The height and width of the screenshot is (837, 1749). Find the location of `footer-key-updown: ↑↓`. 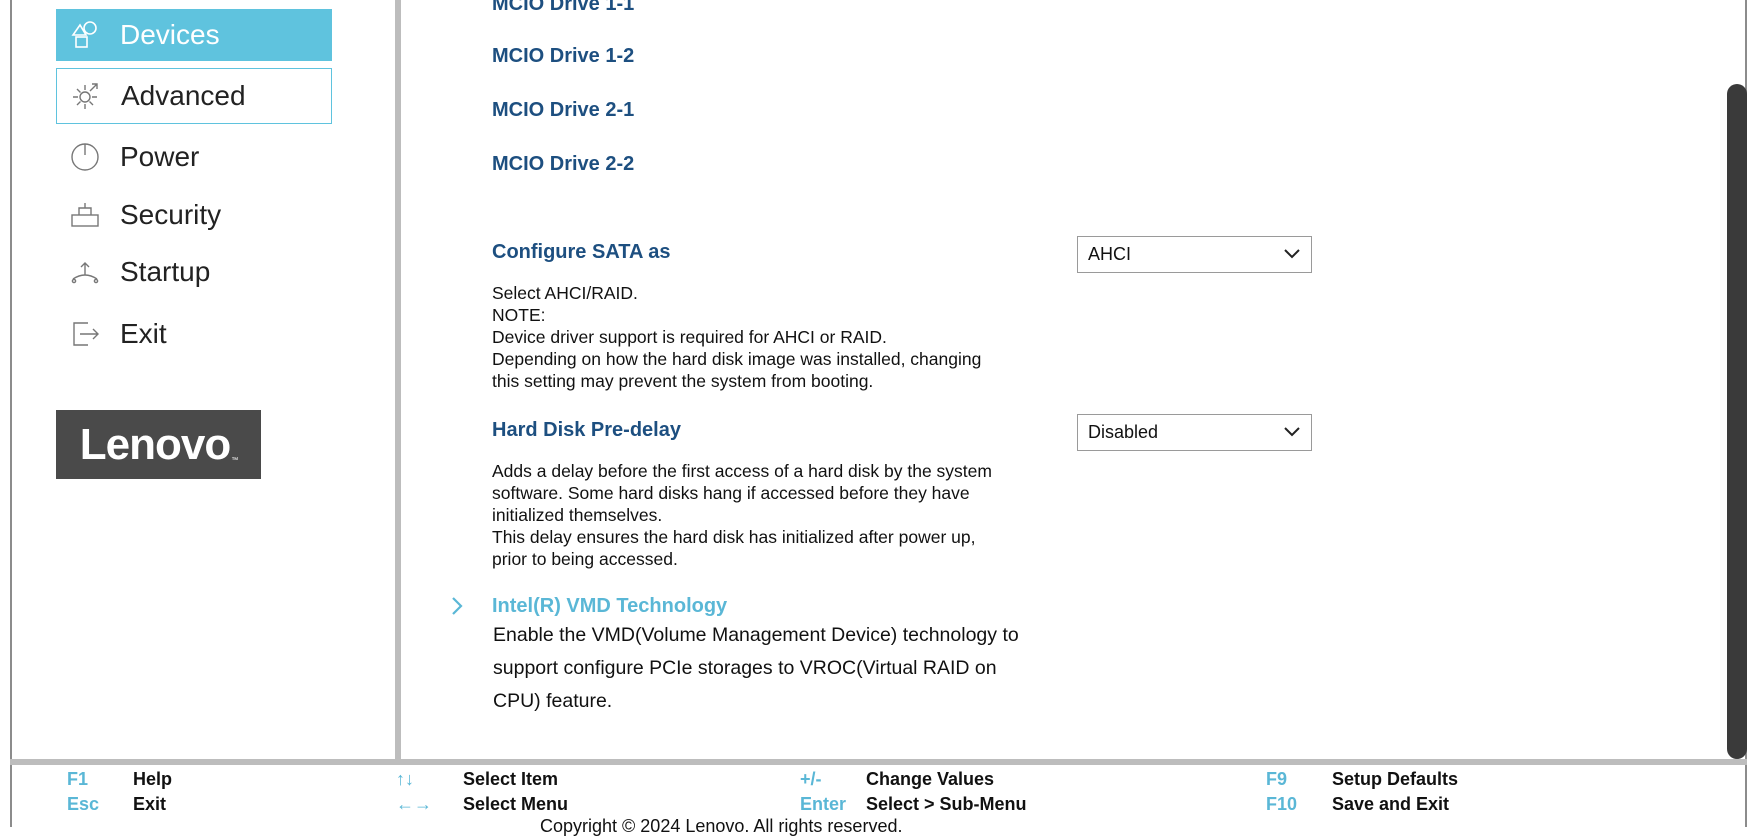

footer-key-updown: ↑↓ is located at coordinates (405, 779).